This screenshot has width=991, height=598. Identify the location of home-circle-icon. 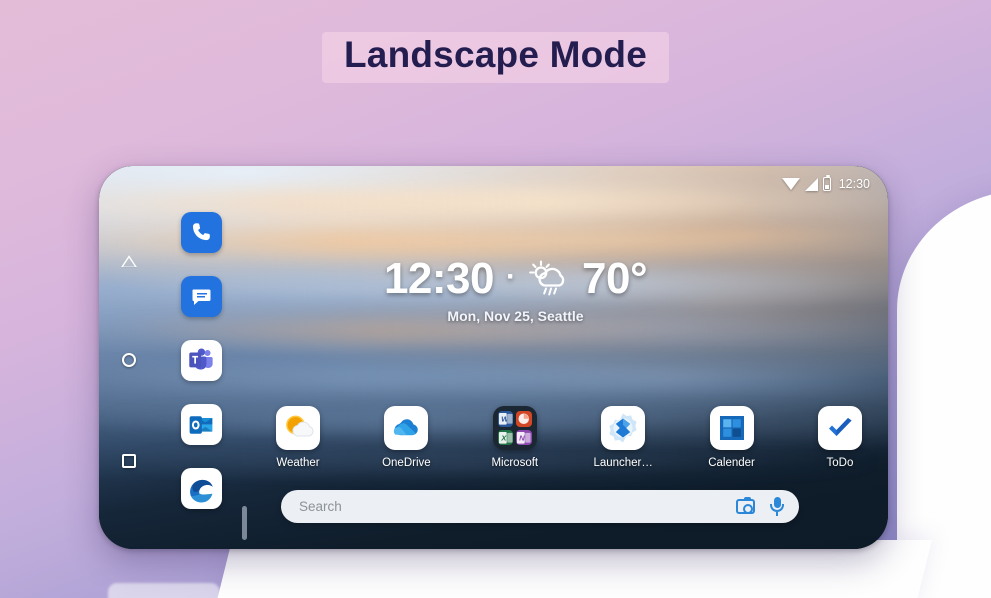
(129, 360).